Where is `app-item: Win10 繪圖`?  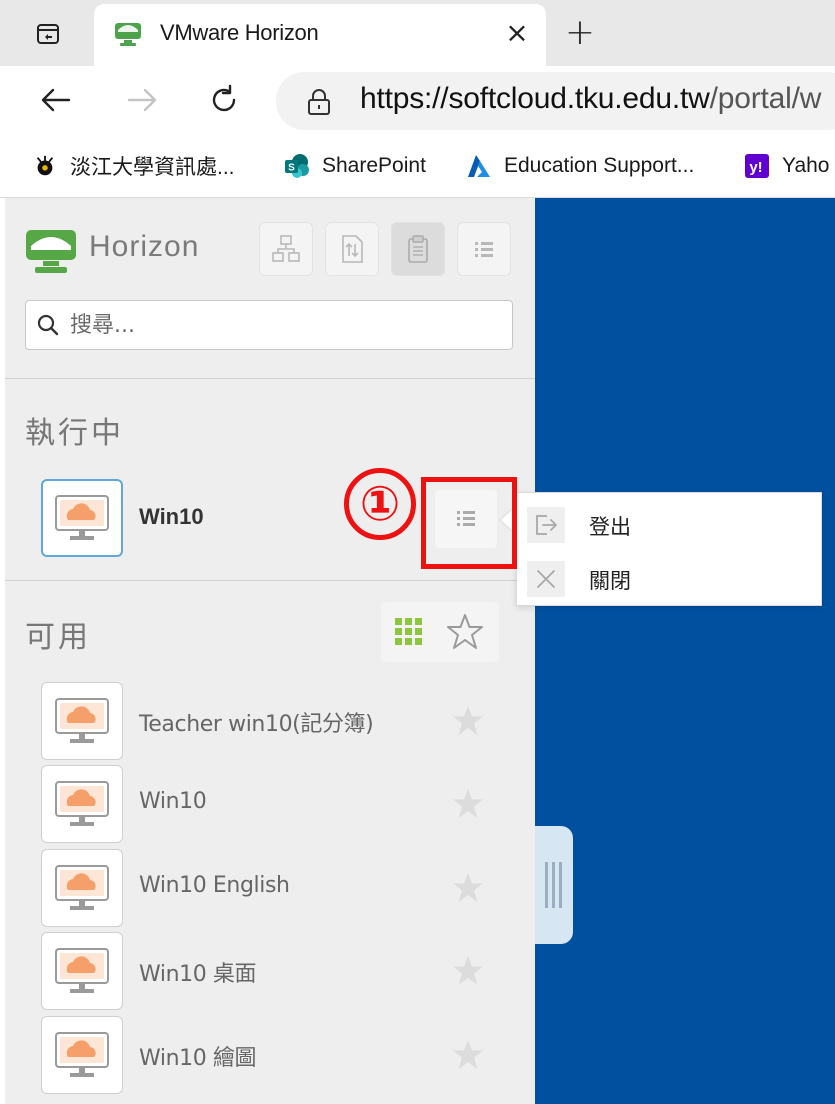 app-item: Win10 繪圖 is located at coordinates (276, 1056).